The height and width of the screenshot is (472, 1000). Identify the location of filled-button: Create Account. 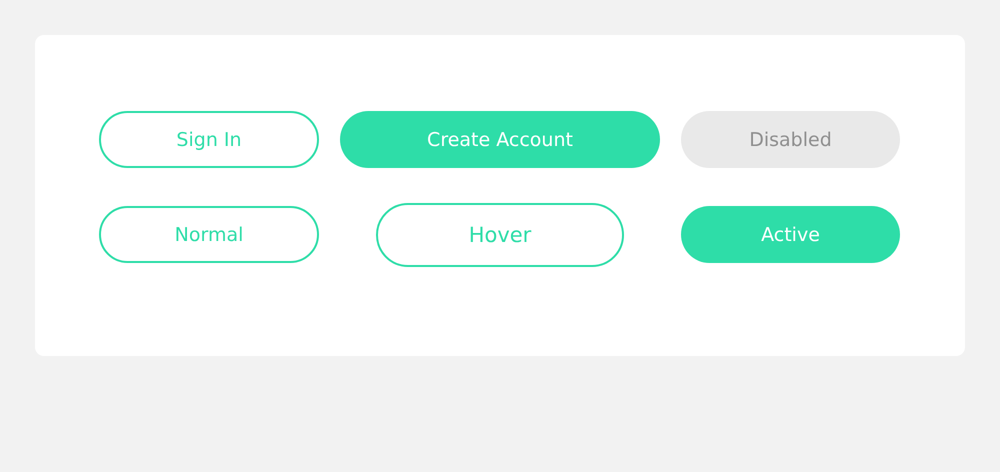
(500, 139).